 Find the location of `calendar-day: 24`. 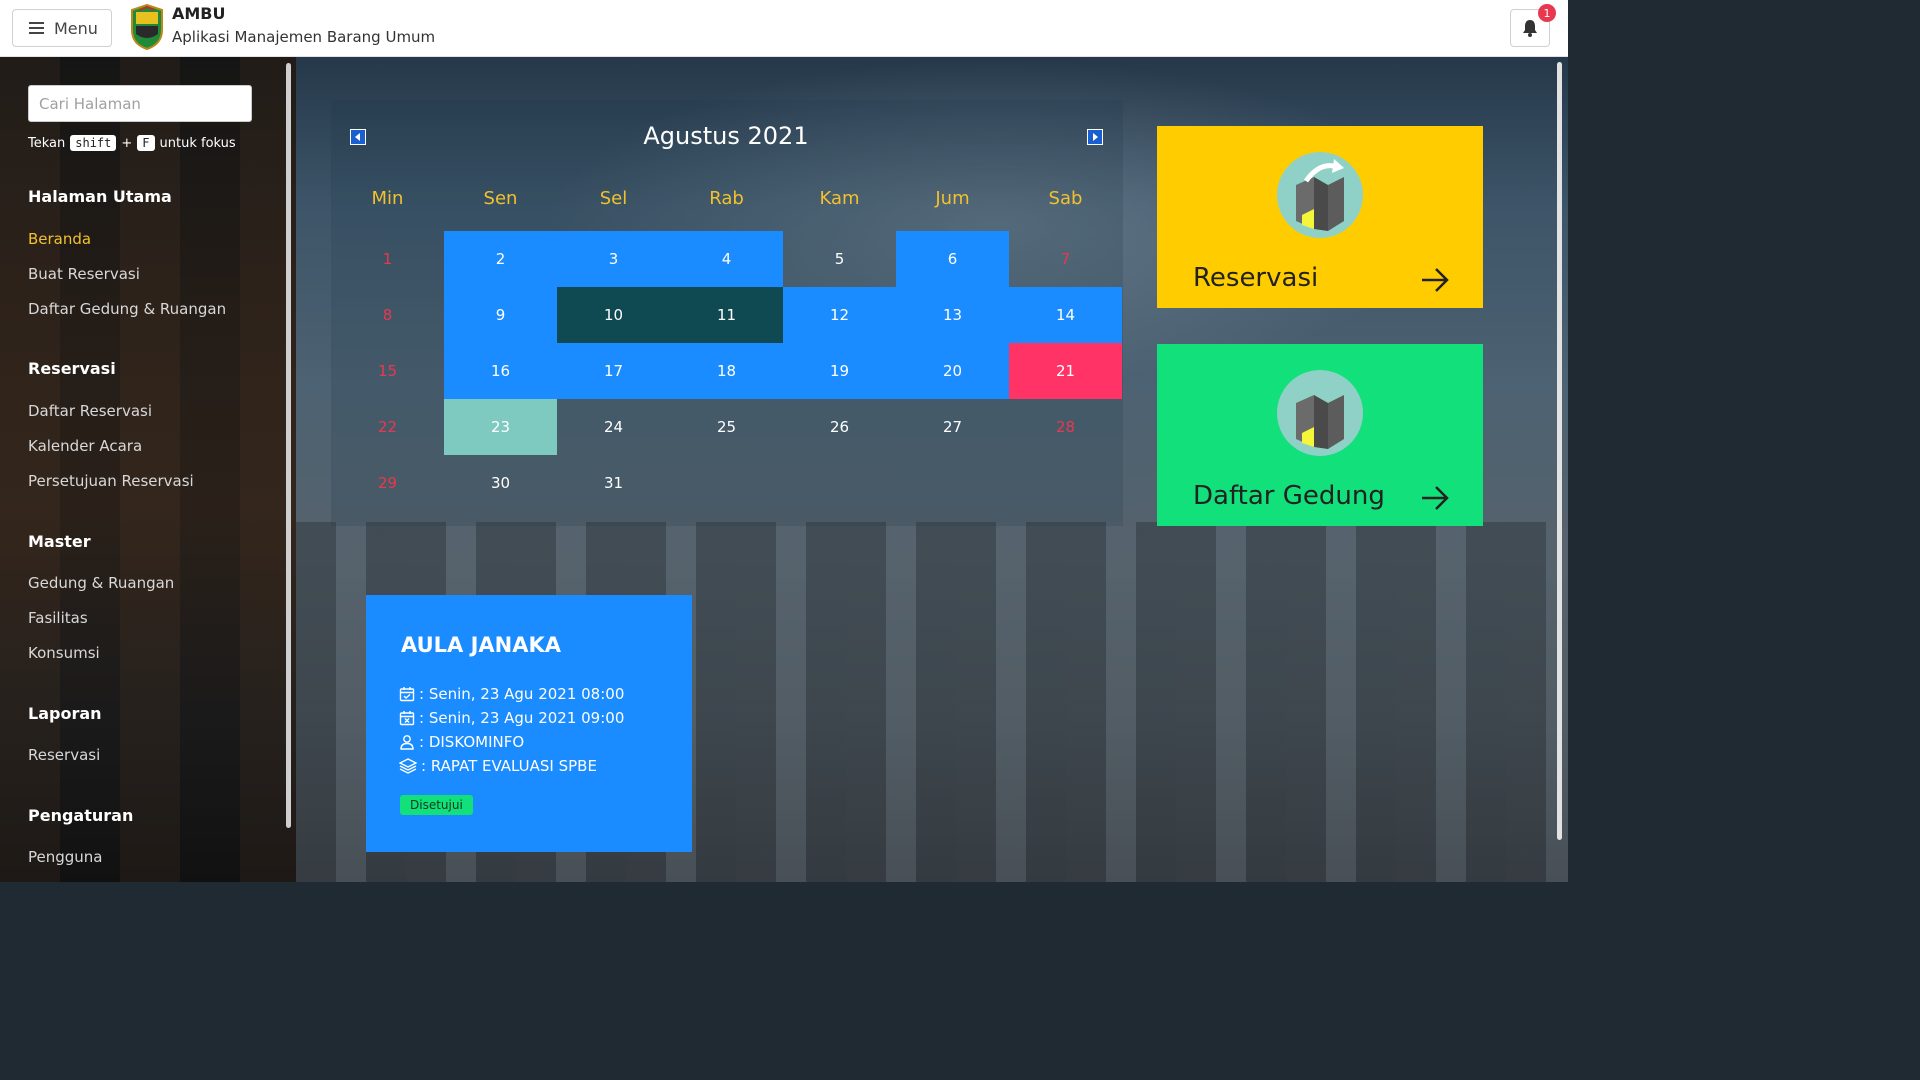

calendar-day: 24 is located at coordinates (613, 427).